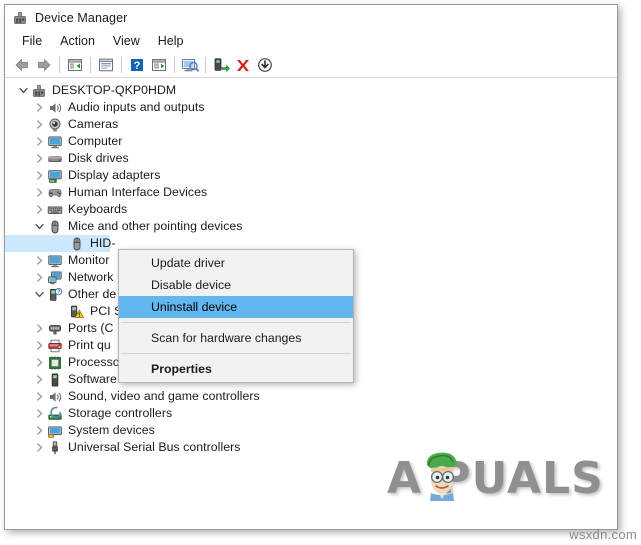 This screenshot has height=545, width=641. I want to click on ctx-properties: Properties, so click(236, 369).